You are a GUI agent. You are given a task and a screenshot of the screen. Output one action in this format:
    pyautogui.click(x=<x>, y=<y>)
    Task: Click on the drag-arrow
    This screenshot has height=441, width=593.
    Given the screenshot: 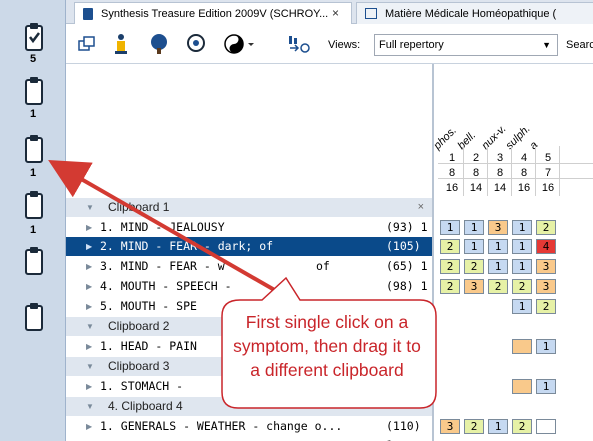 What is the action you would take?
    pyautogui.click(x=170, y=231)
    